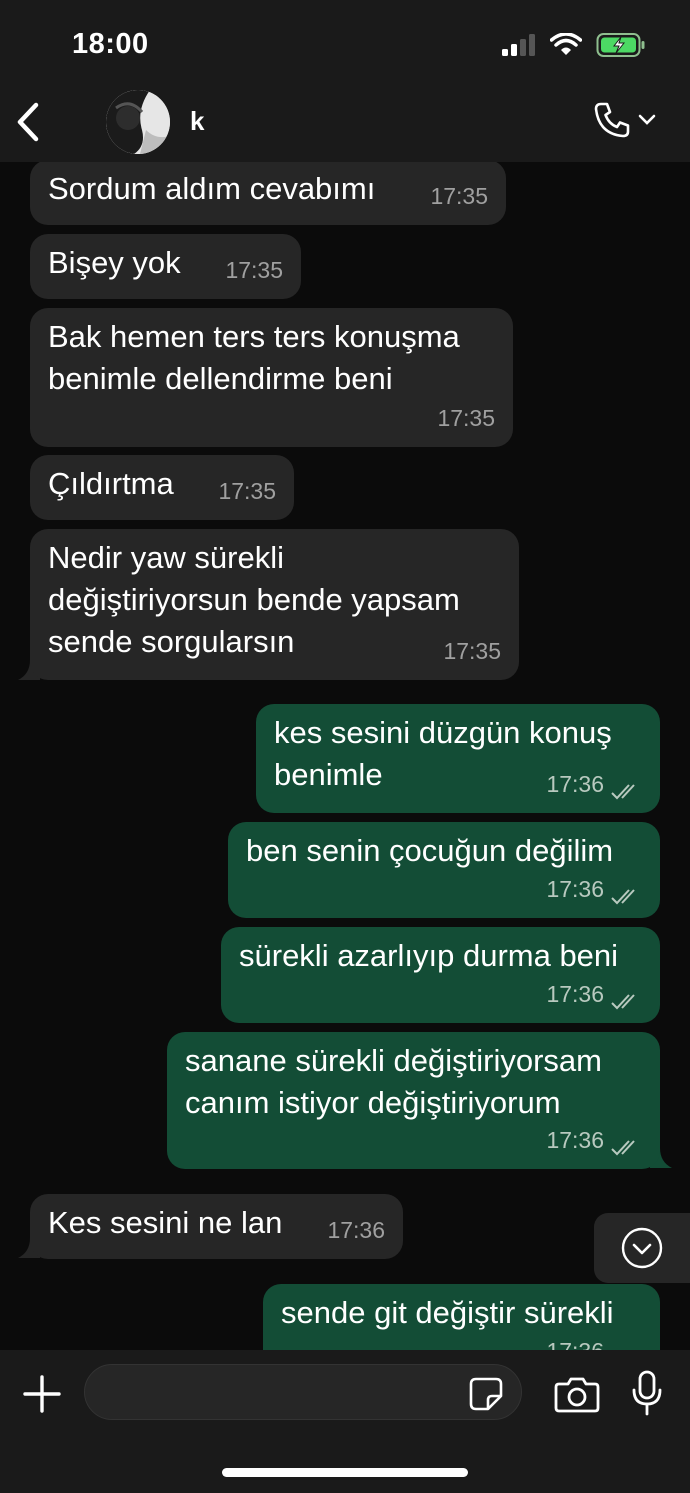  I want to click on message-text: değiştiriyorsun bende yapsam, so click(254, 599).